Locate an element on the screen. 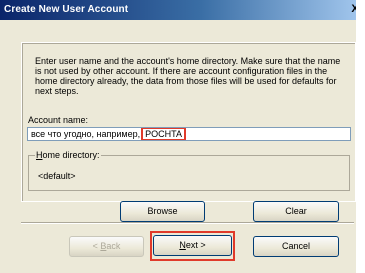  clear-button: Clear is located at coordinates (296, 211).